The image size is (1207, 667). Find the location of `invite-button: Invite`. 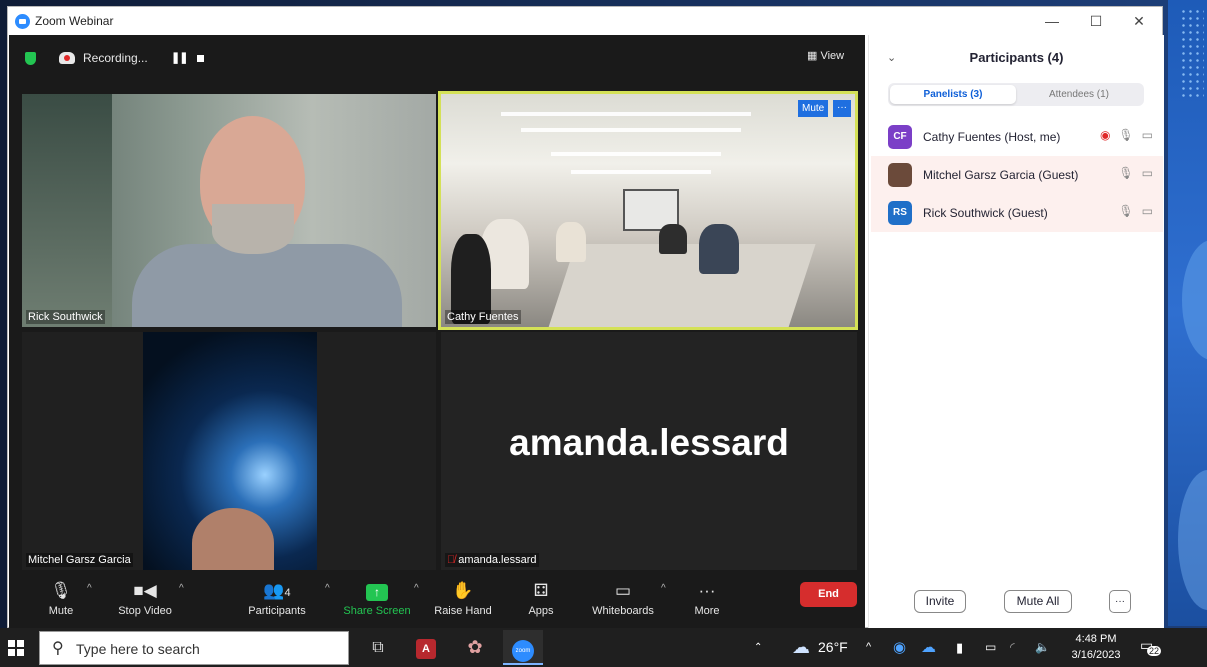

invite-button: Invite is located at coordinates (940, 601).